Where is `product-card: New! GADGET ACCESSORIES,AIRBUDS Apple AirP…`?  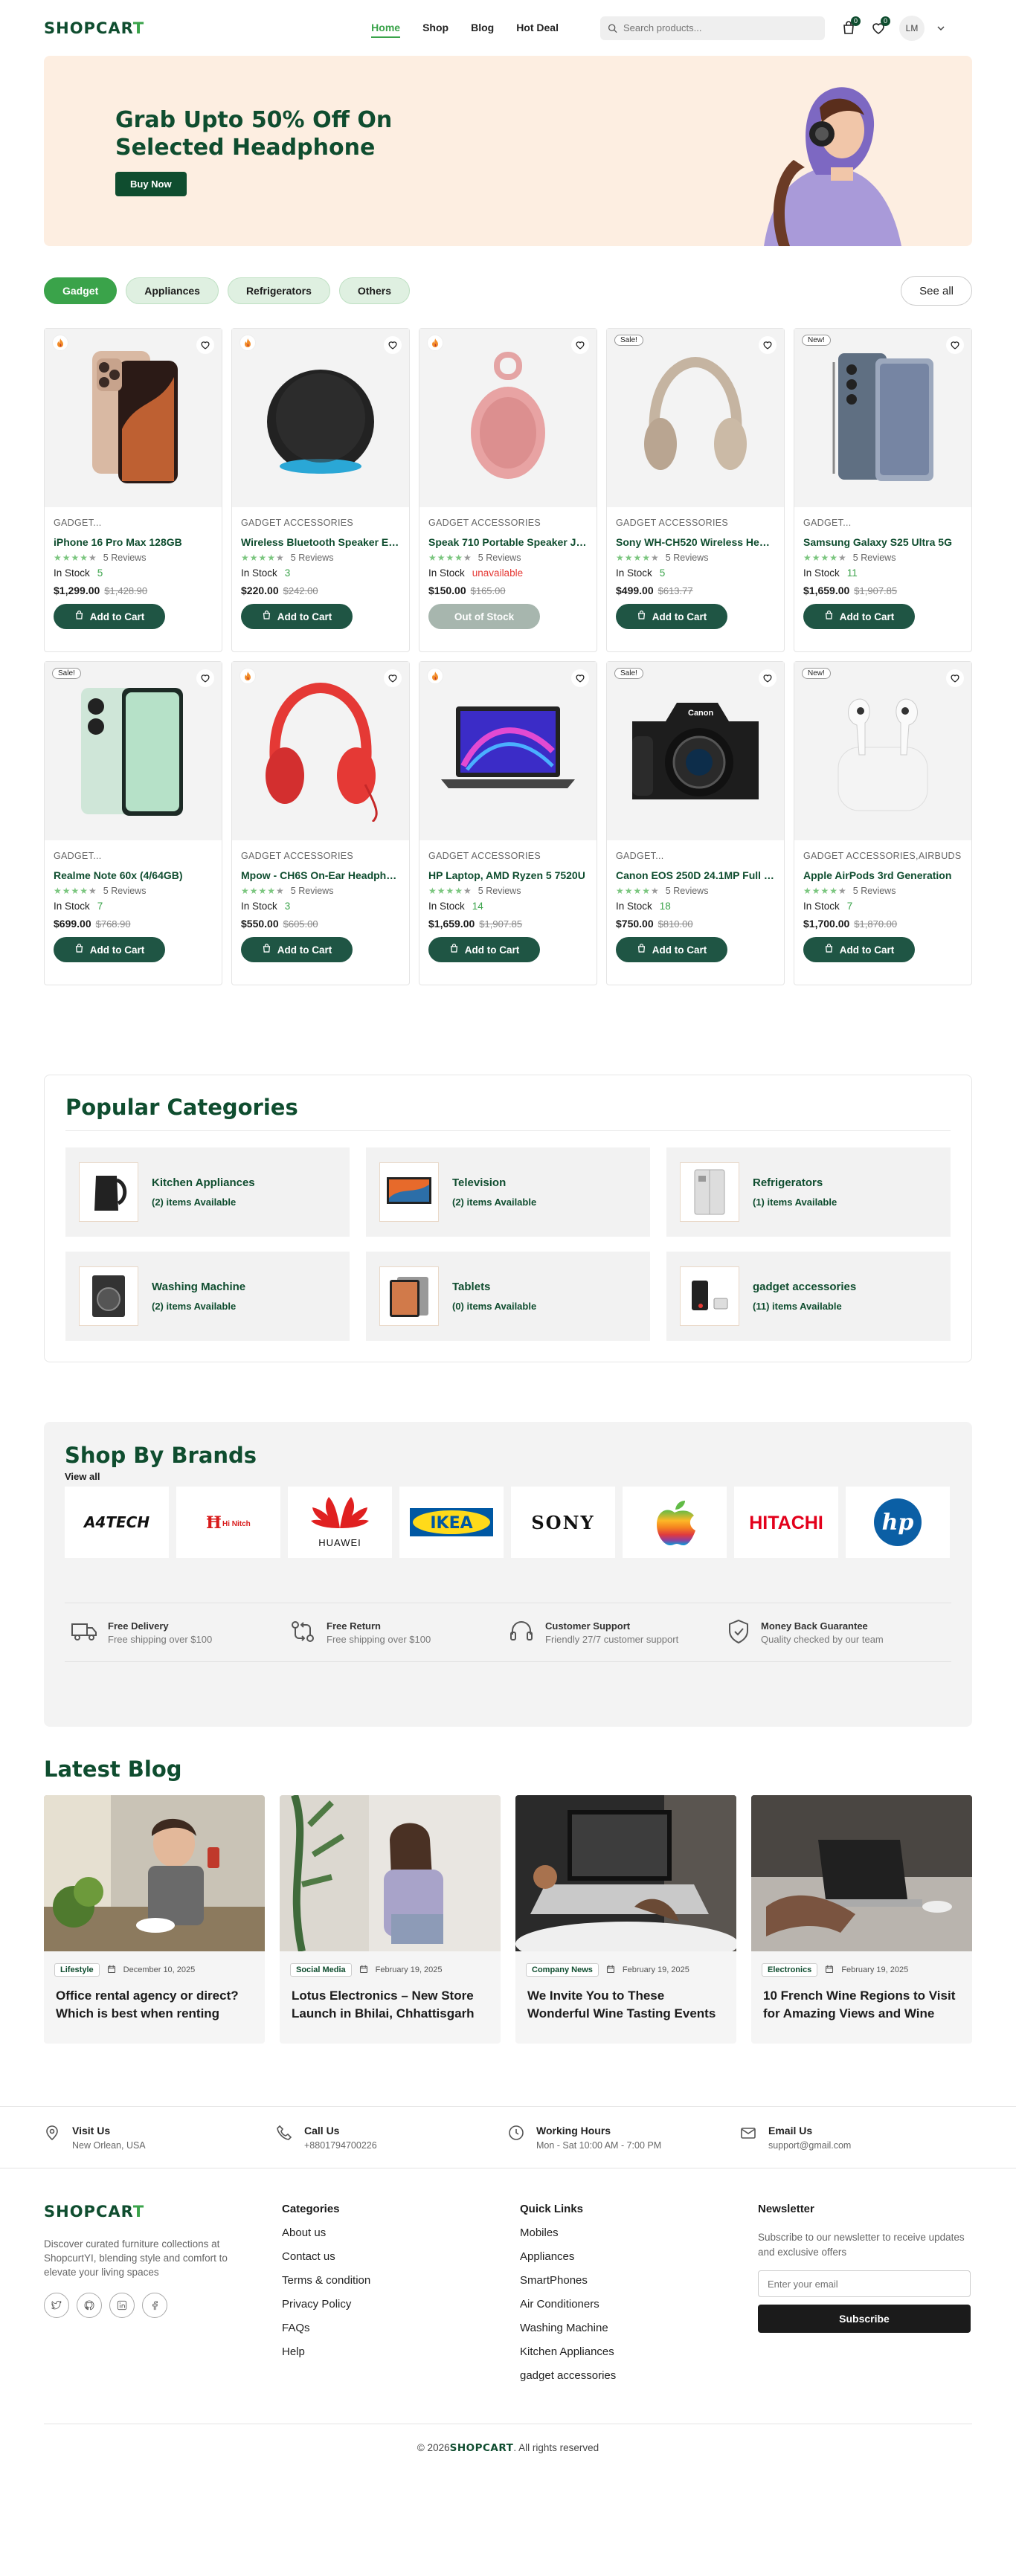 product-card: New! GADGET ACCESSORIES,AIRBUDS Apple AirP… is located at coordinates (883, 823).